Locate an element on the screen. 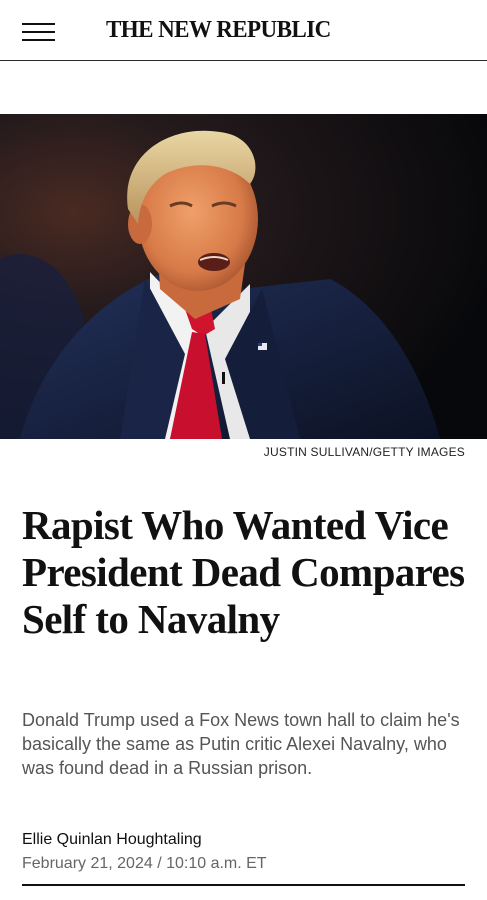  site-logo: THE NEW REPUBLIC is located at coordinates (242, 30).